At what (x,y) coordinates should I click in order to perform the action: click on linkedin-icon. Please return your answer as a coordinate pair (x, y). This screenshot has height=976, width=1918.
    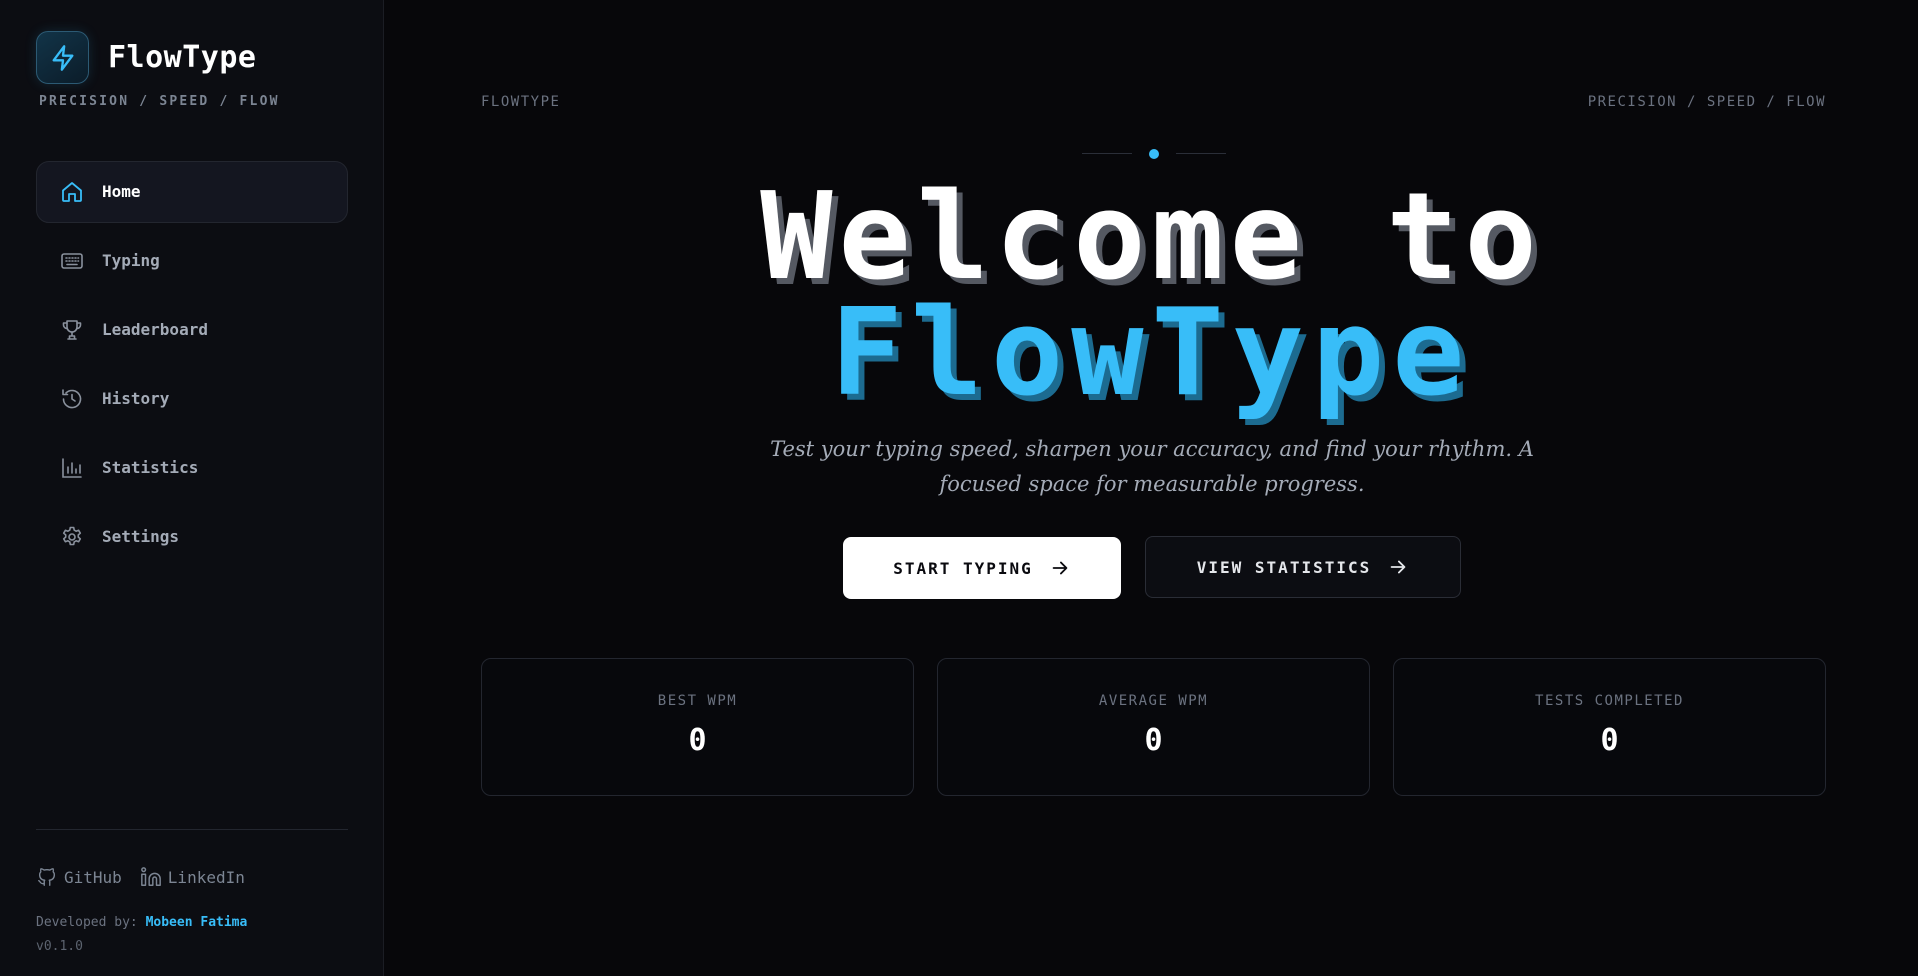
    Looking at the image, I should click on (150, 876).